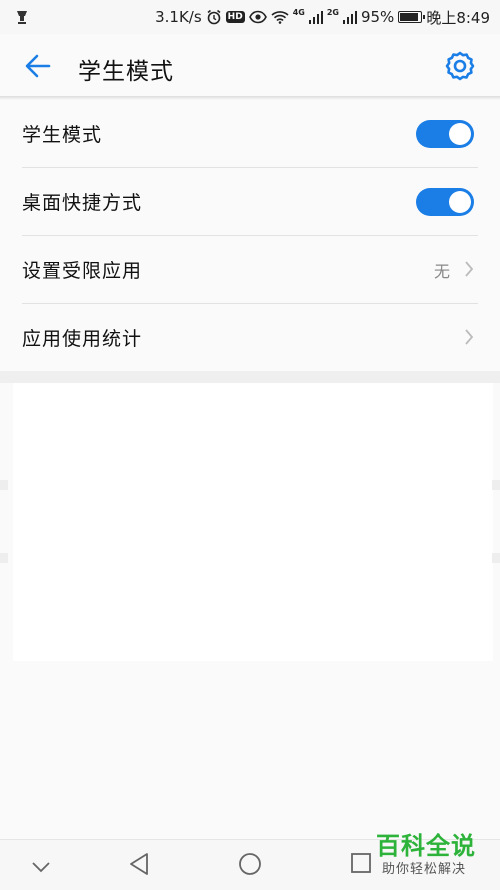 The height and width of the screenshot is (890, 500). Describe the element at coordinates (361, 865) in the screenshot. I see `recent-apps-square-icon` at that location.